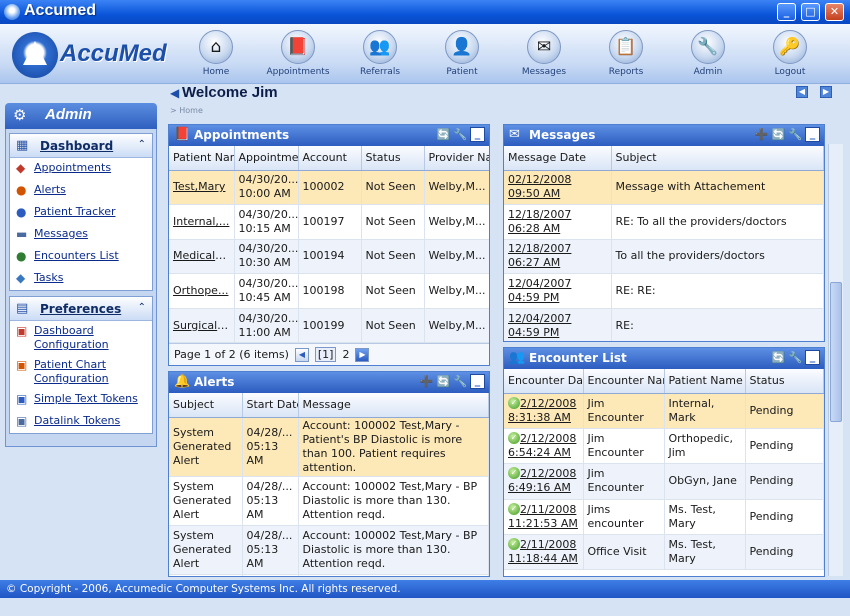 This screenshot has height=616, width=850. Describe the element at coordinates (216, 53) in the screenshot. I see `nav-item-home: ⌂ Home` at that location.